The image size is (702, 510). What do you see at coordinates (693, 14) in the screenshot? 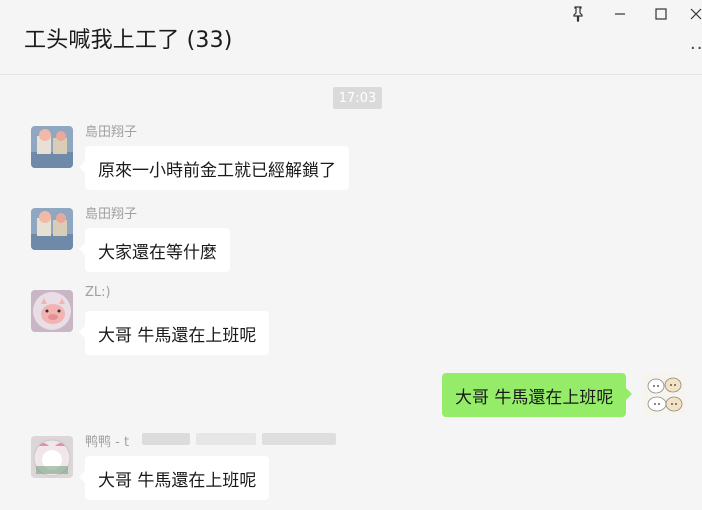
I see `close-icon` at bounding box center [693, 14].